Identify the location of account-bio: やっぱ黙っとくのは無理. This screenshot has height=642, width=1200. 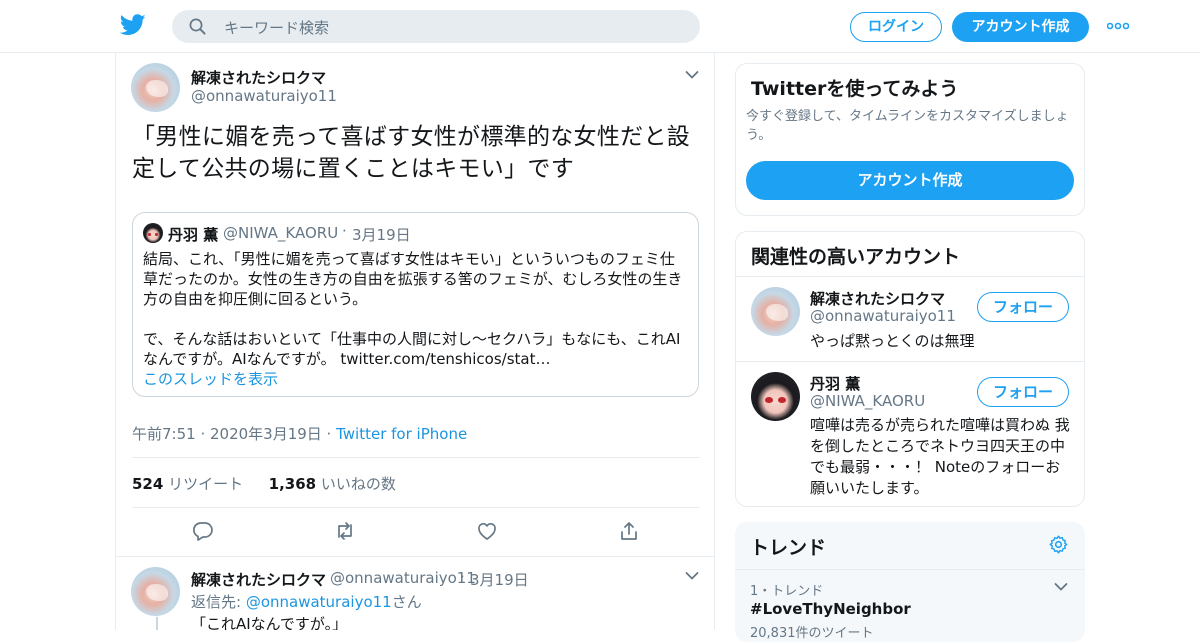
(892, 341).